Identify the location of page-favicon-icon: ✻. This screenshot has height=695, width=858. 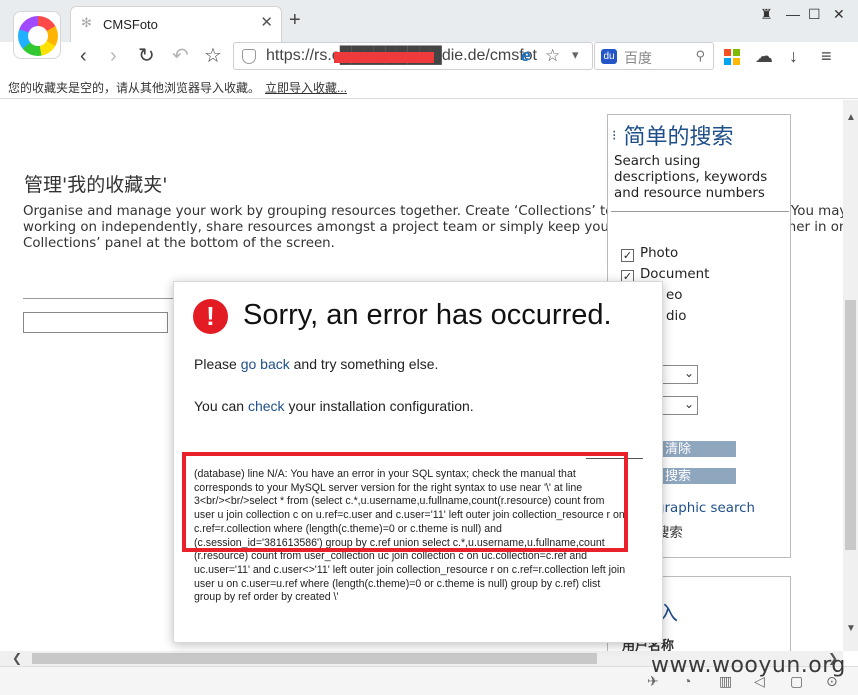
(86, 22).